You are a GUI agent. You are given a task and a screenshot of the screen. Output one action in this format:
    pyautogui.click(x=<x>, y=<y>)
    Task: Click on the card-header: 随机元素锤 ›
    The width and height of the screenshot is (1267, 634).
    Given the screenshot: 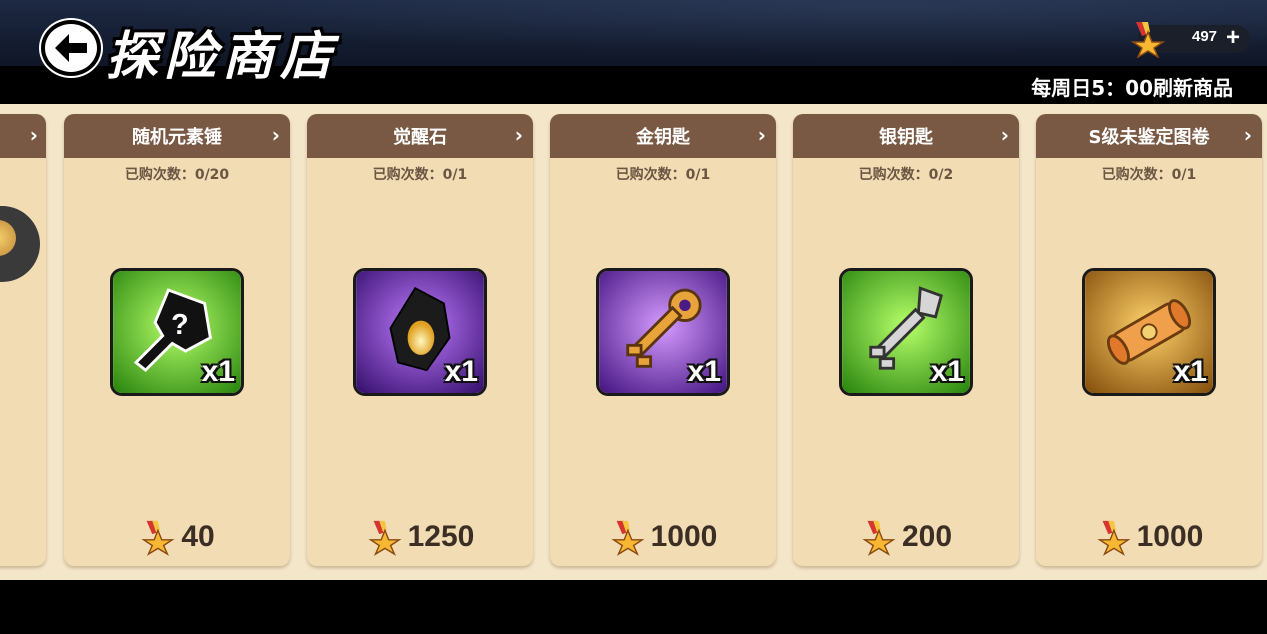 What is the action you would take?
    pyautogui.click(x=177, y=136)
    